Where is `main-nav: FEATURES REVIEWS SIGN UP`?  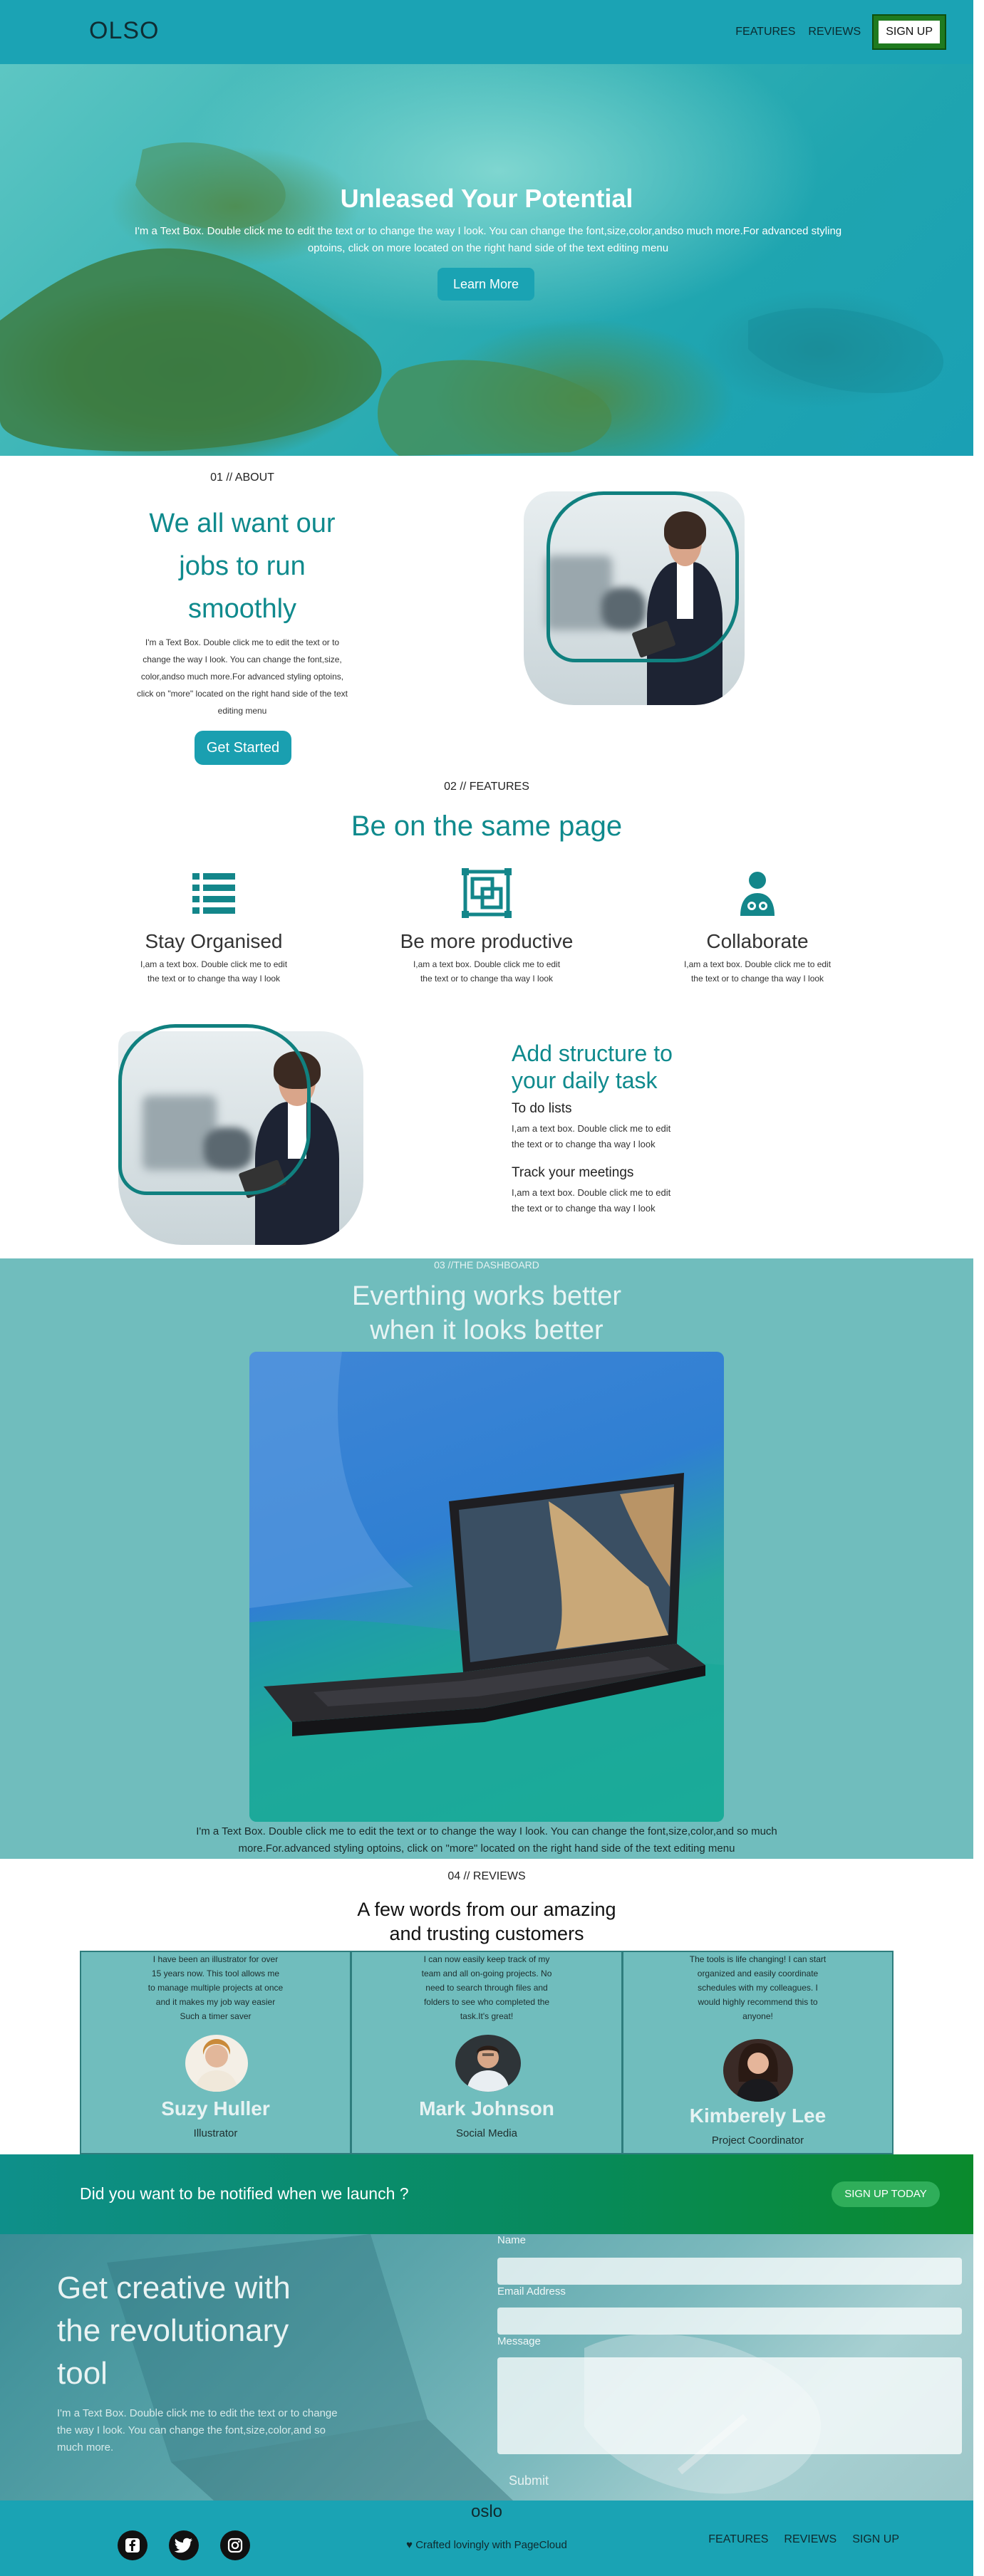 main-nav: FEATURES REVIEWS SIGN UP is located at coordinates (841, 32).